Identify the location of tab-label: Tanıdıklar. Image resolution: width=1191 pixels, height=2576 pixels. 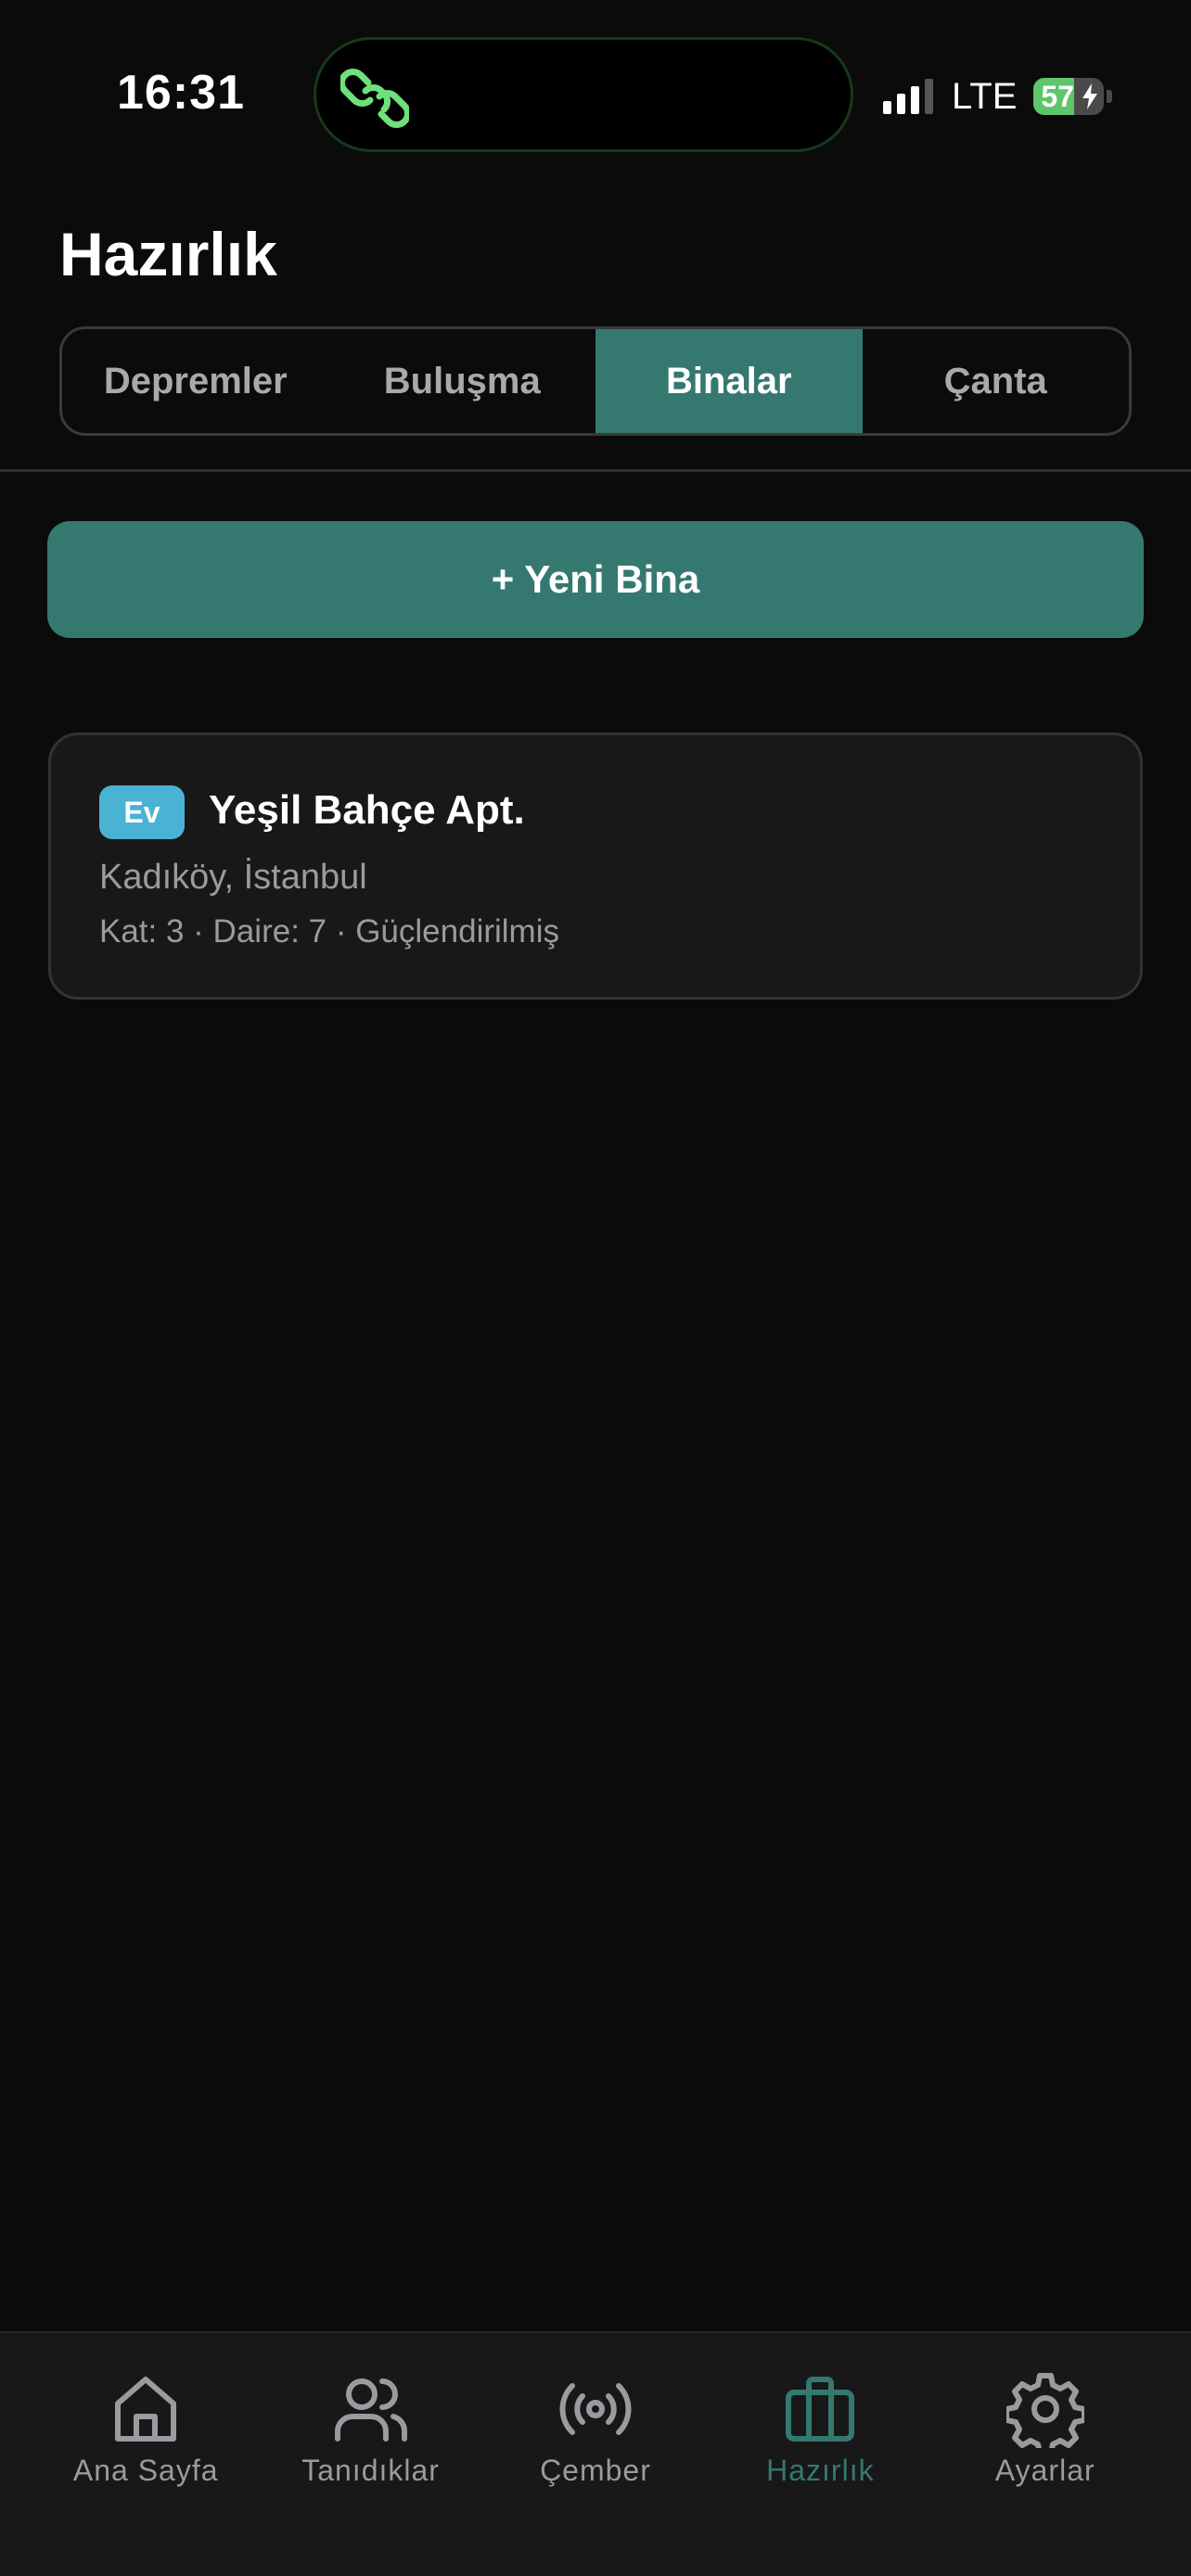
(370, 2471).